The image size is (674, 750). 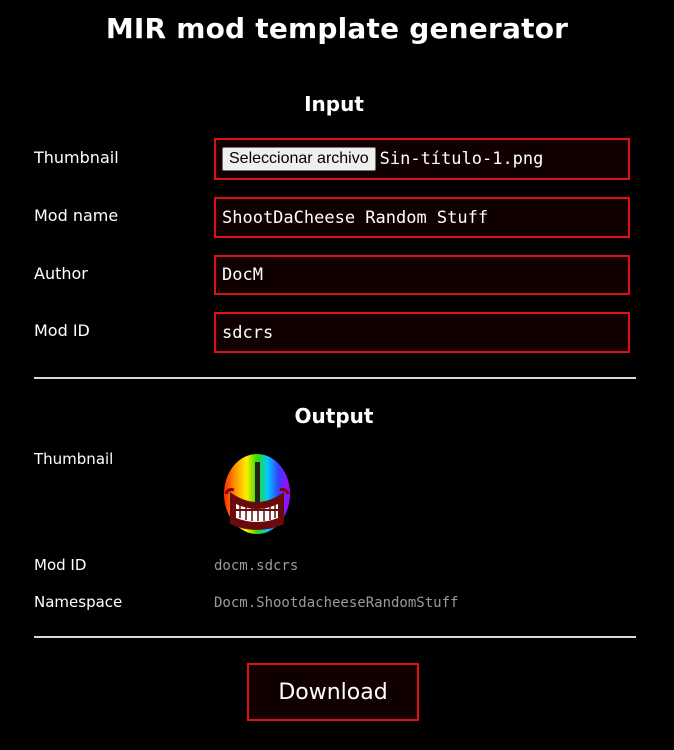 I want to click on namespace-label: Namespace, so click(x=78, y=602).